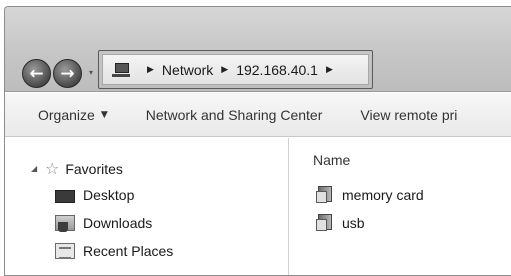  I want to click on file-label: memory card, so click(383, 194).